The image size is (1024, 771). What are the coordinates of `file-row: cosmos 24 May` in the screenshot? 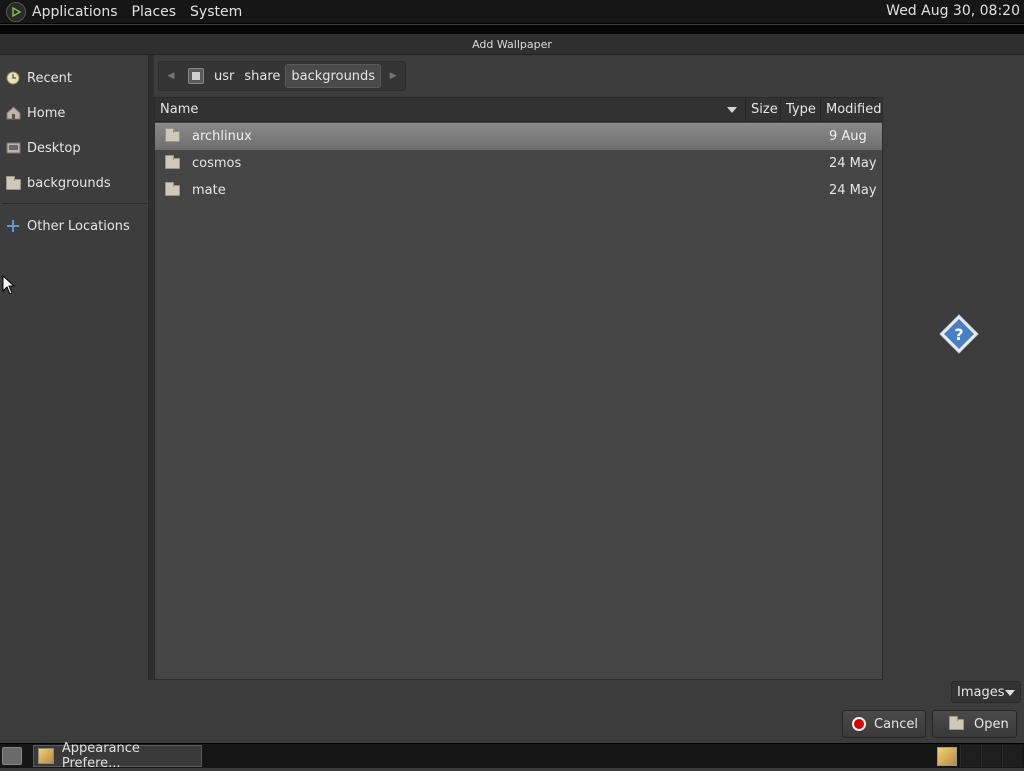 It's located at (518, 163).